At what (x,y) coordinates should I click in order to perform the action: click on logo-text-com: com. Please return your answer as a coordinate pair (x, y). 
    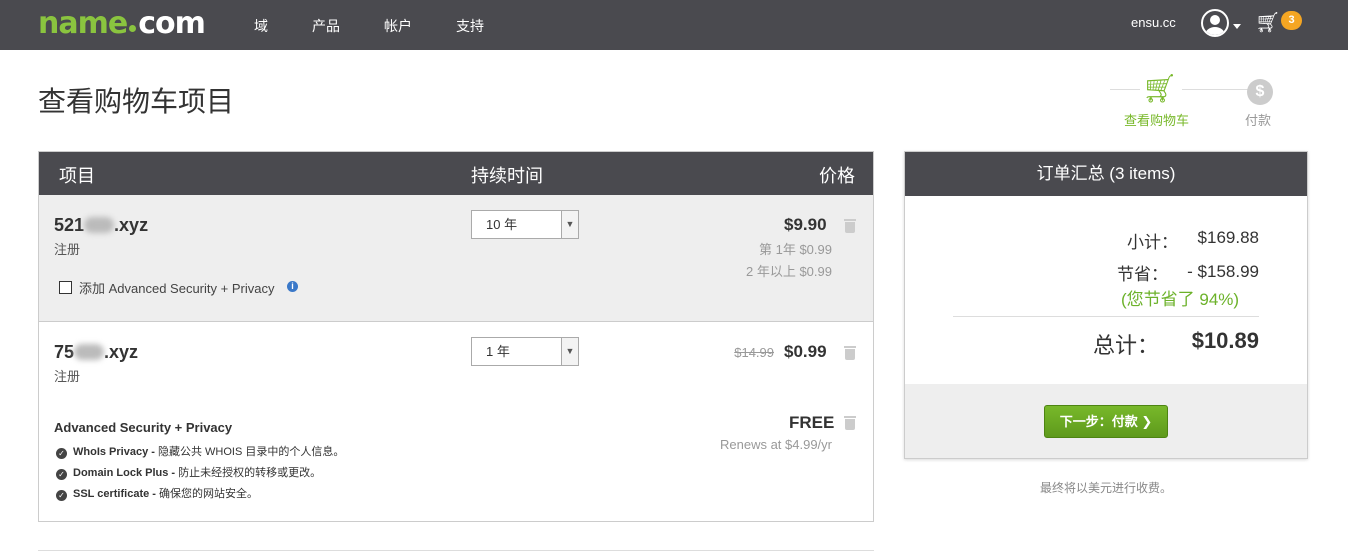
    Looking at the image, I should click on (172, 23).